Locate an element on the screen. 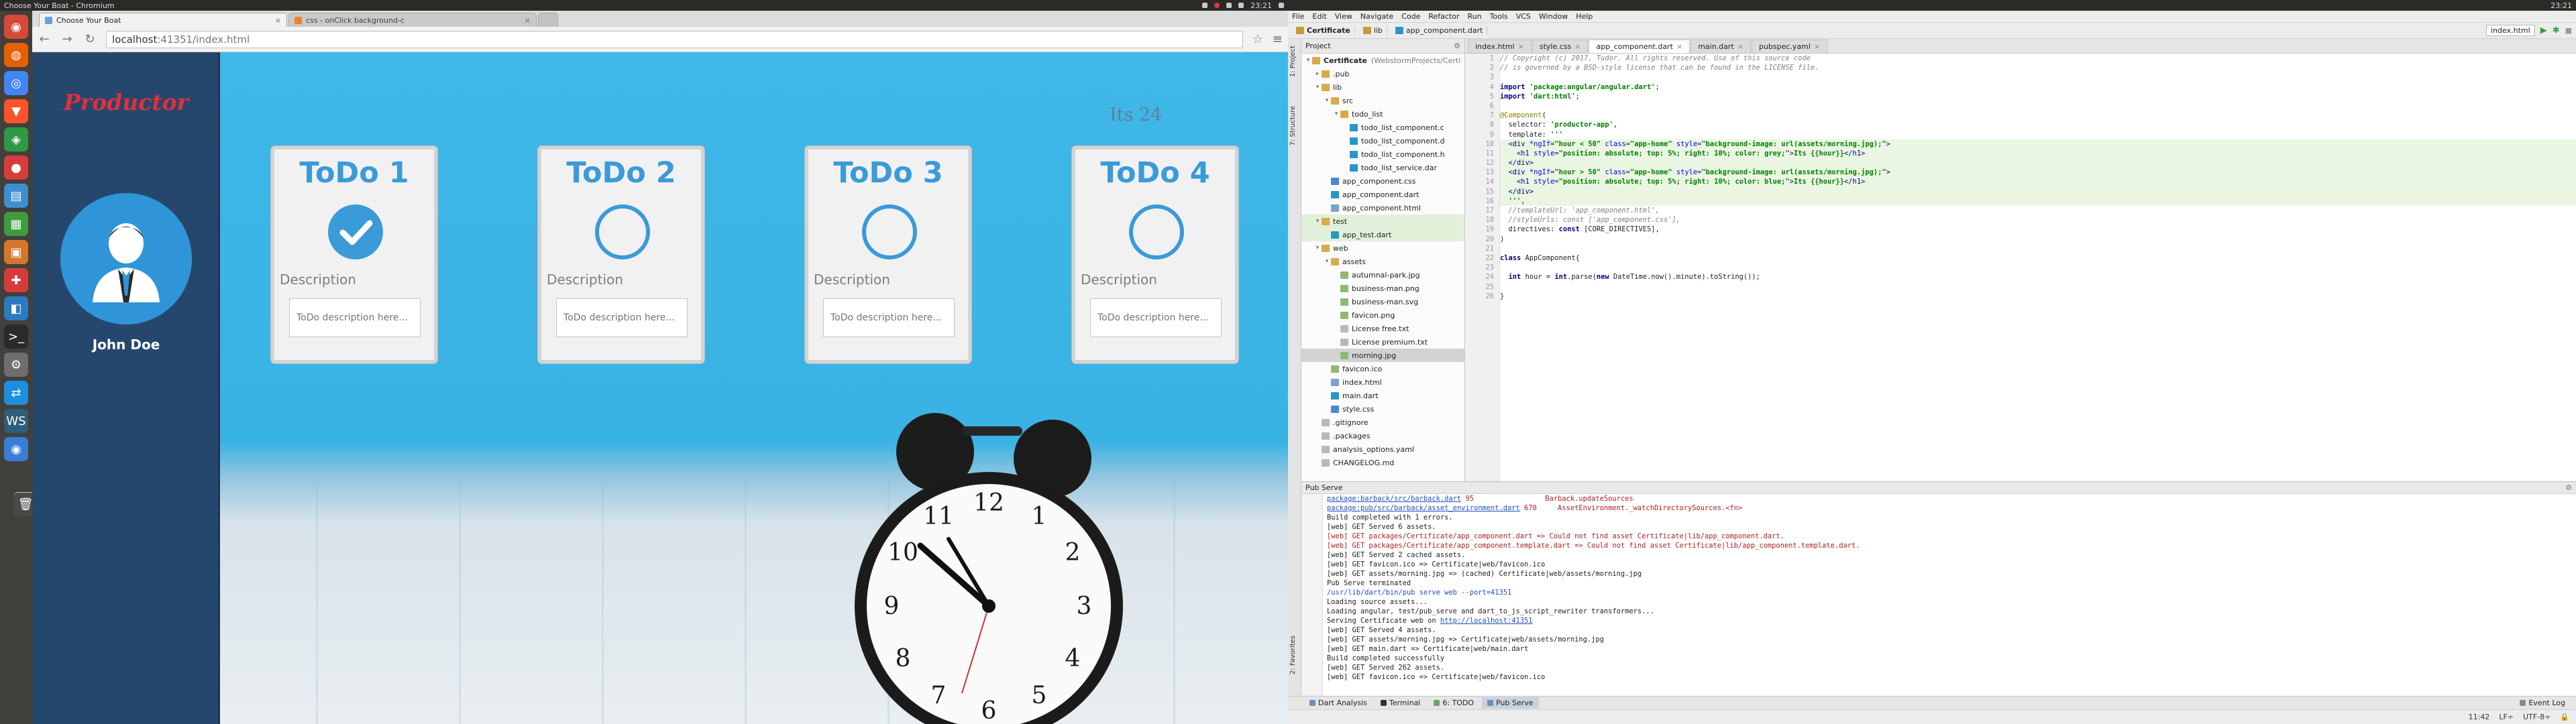 The image size is (2576, 724). reload-icon: ↻ is located at coordinates (90, 39).